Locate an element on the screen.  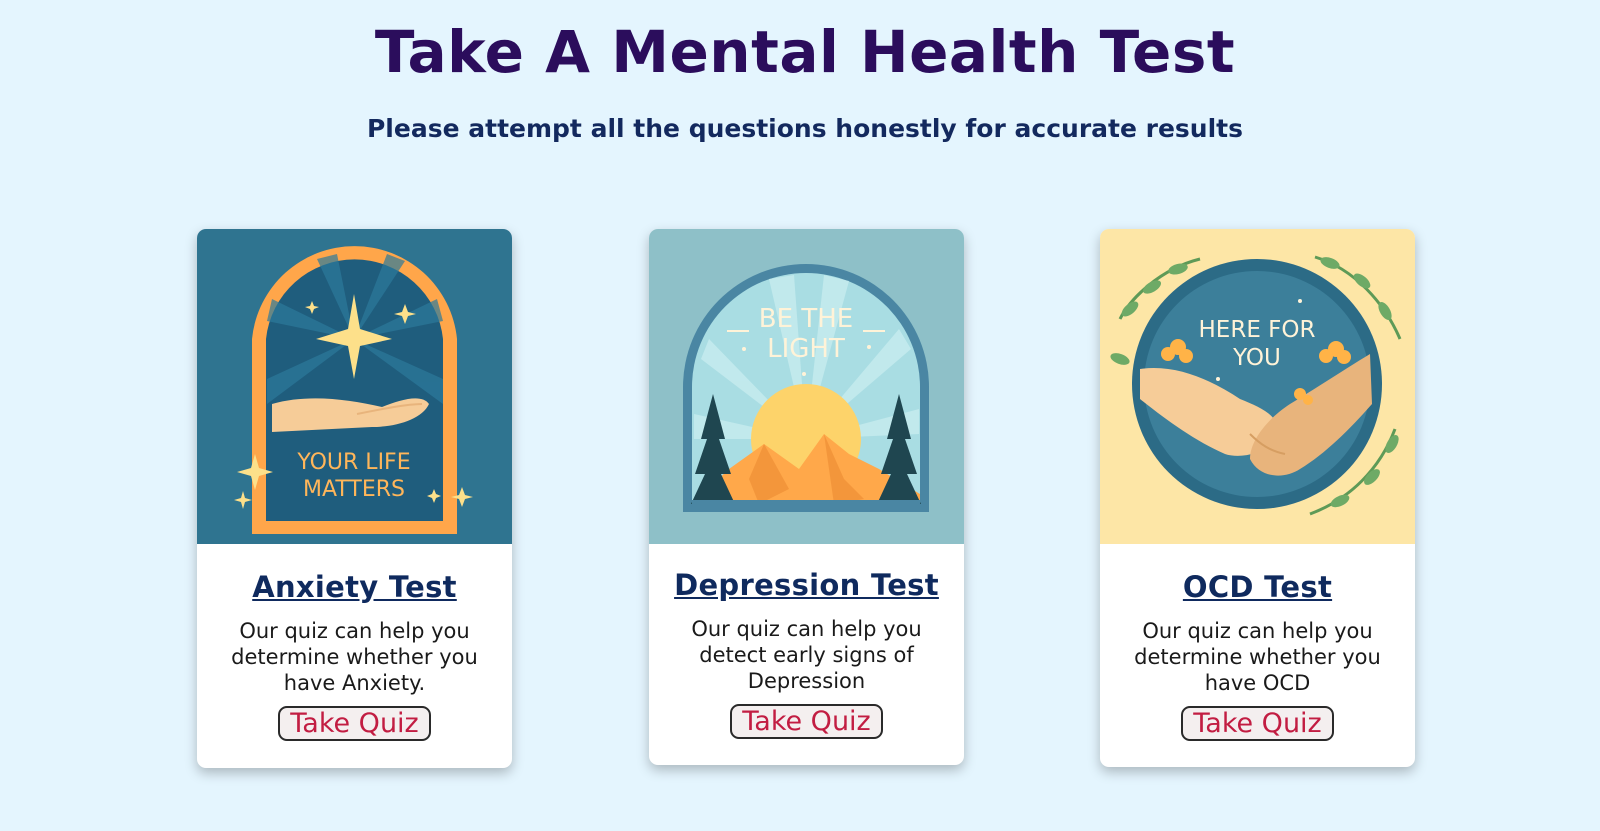
ocd-test-link: OCD Test is located at coordinates (1257, 587).